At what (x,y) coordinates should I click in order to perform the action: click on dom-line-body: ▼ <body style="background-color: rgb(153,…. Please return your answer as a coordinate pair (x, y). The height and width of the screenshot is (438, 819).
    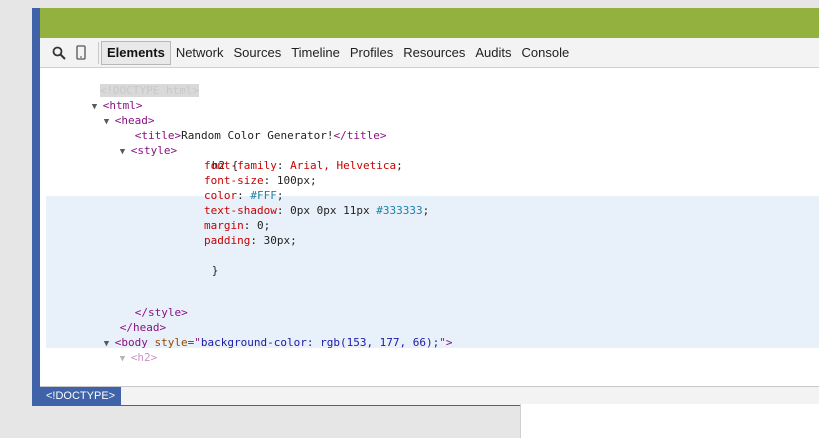
    Looking at the image, I should click on (429, 334).